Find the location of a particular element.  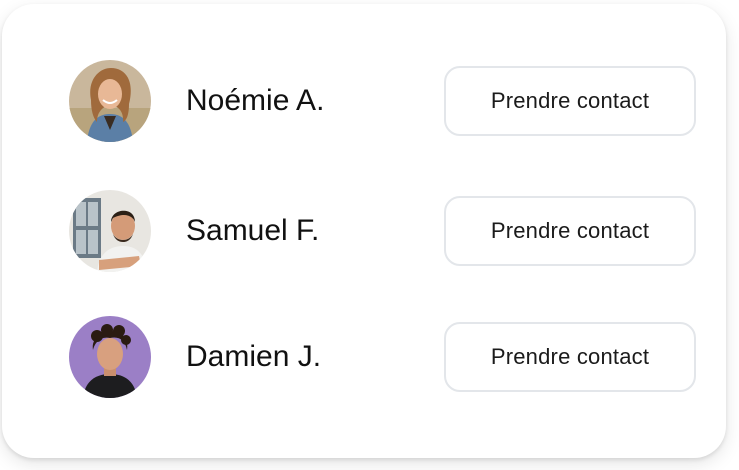

contact-name: Noémie A. is located at coordinates (255, 100).